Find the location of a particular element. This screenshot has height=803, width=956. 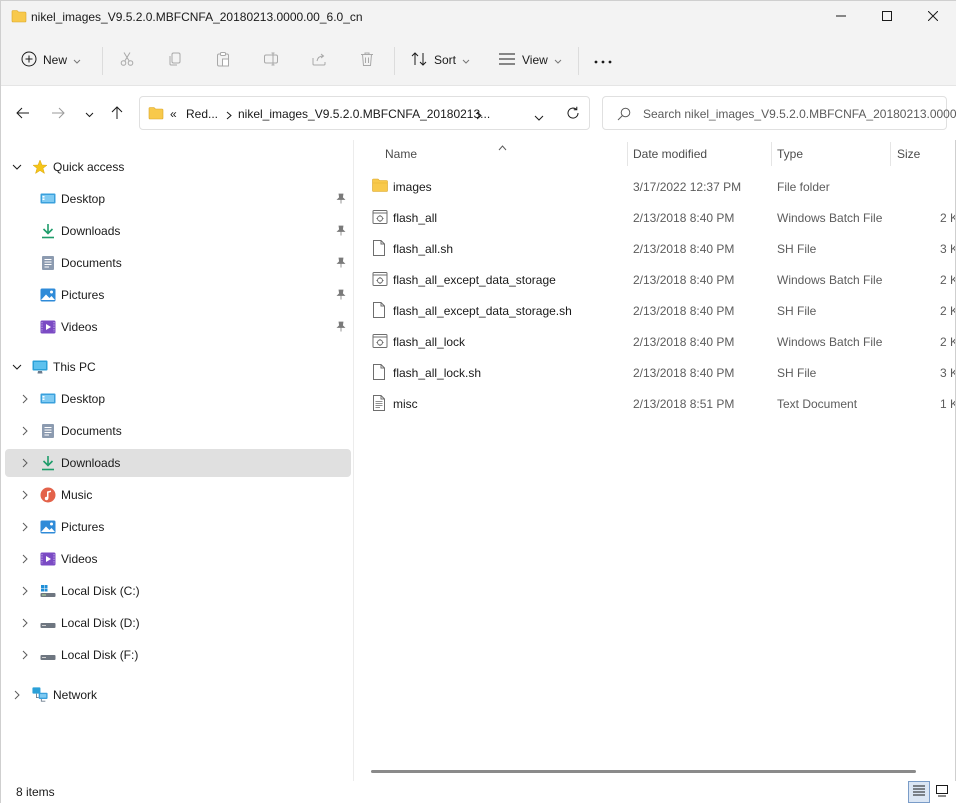

rename-button is located at coordinates (271, 60).